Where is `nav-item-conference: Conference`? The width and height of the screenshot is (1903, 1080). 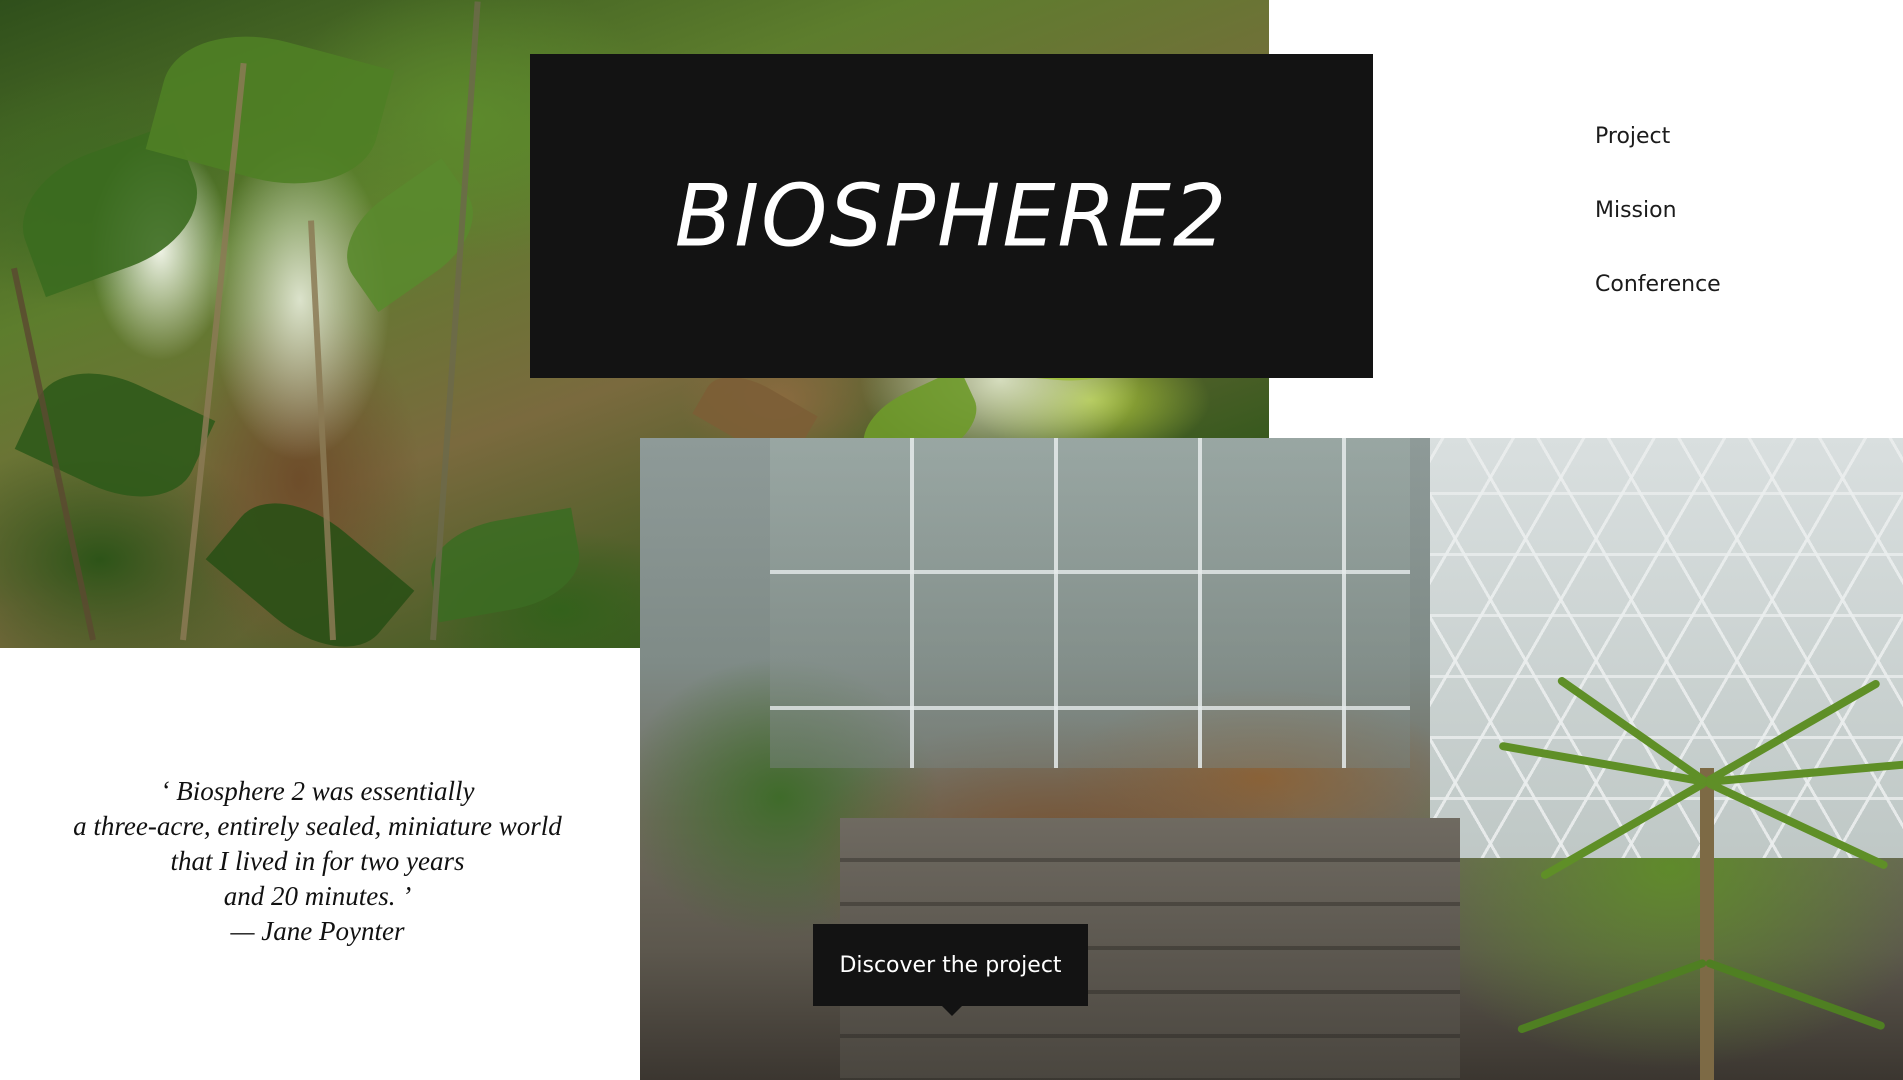 nav-item-conference: Conference is located at coordinates (1658, 285).